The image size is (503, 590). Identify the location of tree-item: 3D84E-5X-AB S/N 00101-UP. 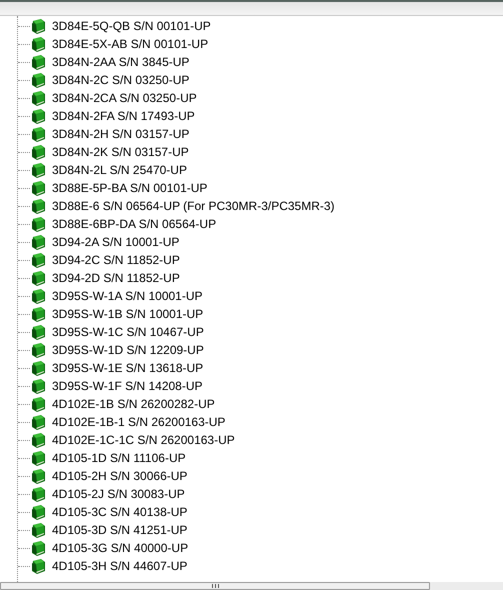
(130, 44).